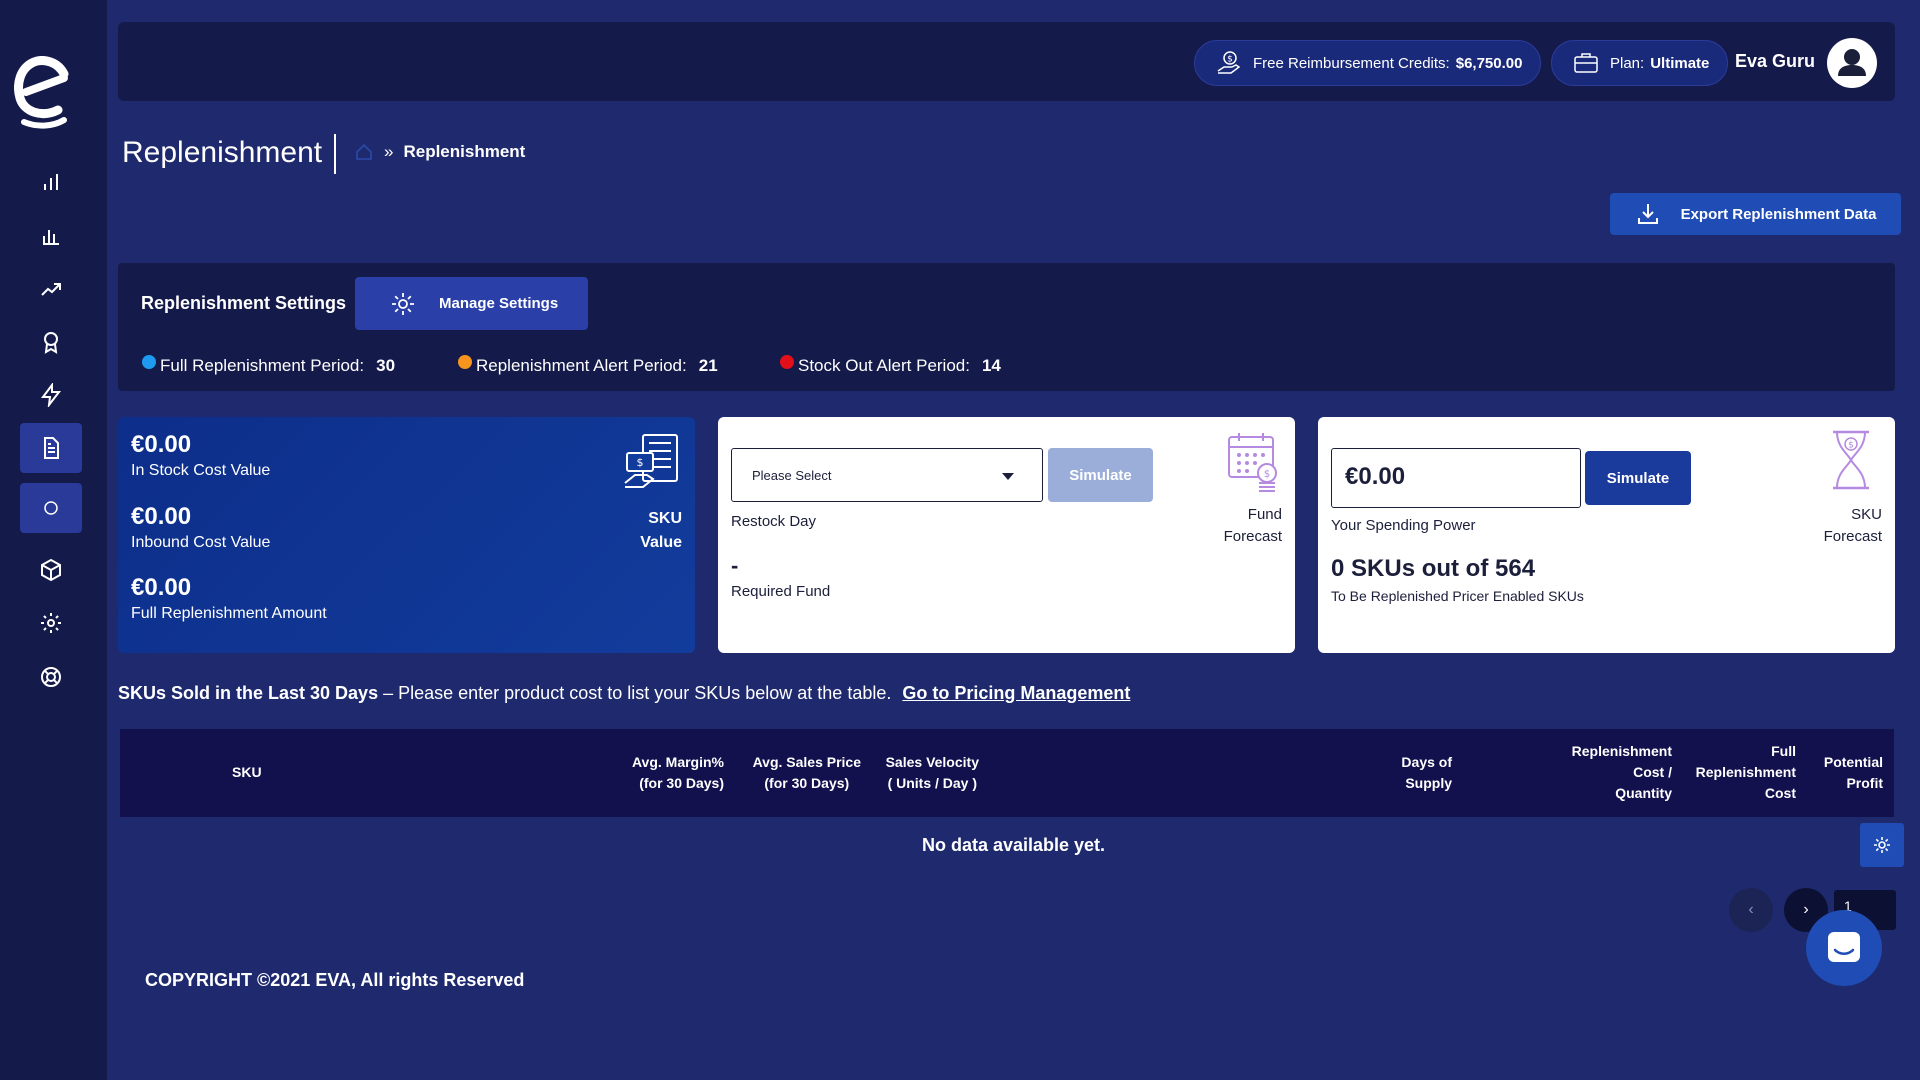 The height and width of the screenshot is (1080, 1920). What do you see at coordinates (51, 623) in the screenshot?
I see `nav-settings-icon` at bounding box center [51, 623].